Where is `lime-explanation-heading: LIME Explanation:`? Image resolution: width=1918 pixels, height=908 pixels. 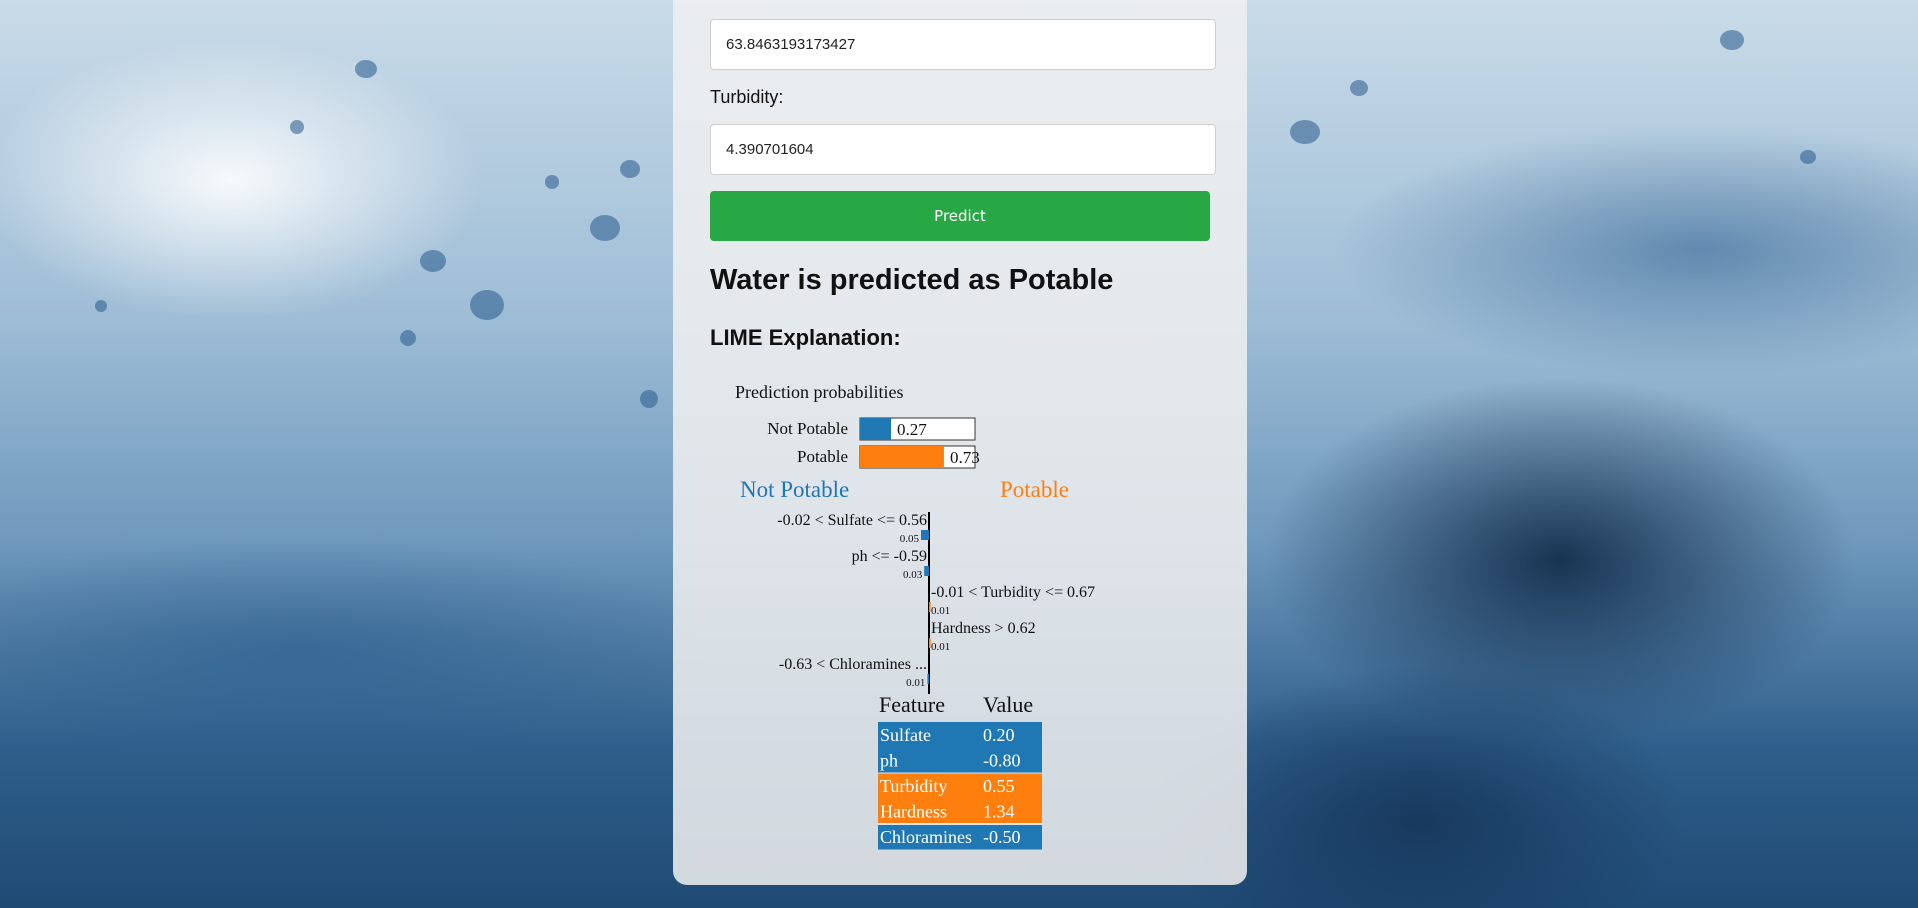
lime-explanation-heading: LIME Explanation: is located at coordinates (805, 337).